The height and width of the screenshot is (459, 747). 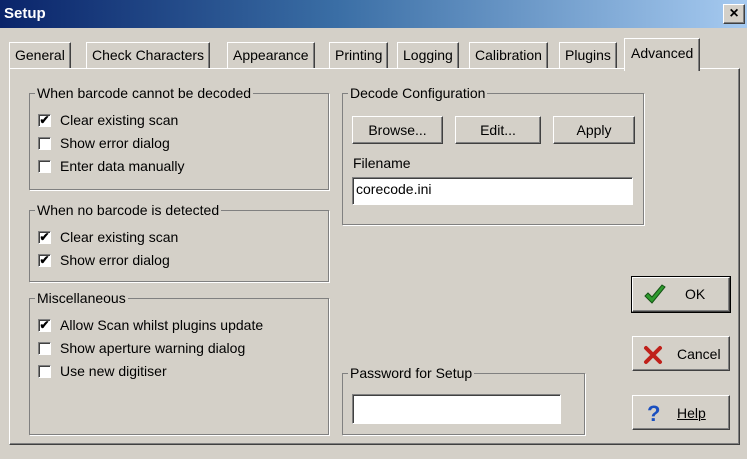 I want to click on tab-check-characters: Check Characters, so click(x=148, y=55).